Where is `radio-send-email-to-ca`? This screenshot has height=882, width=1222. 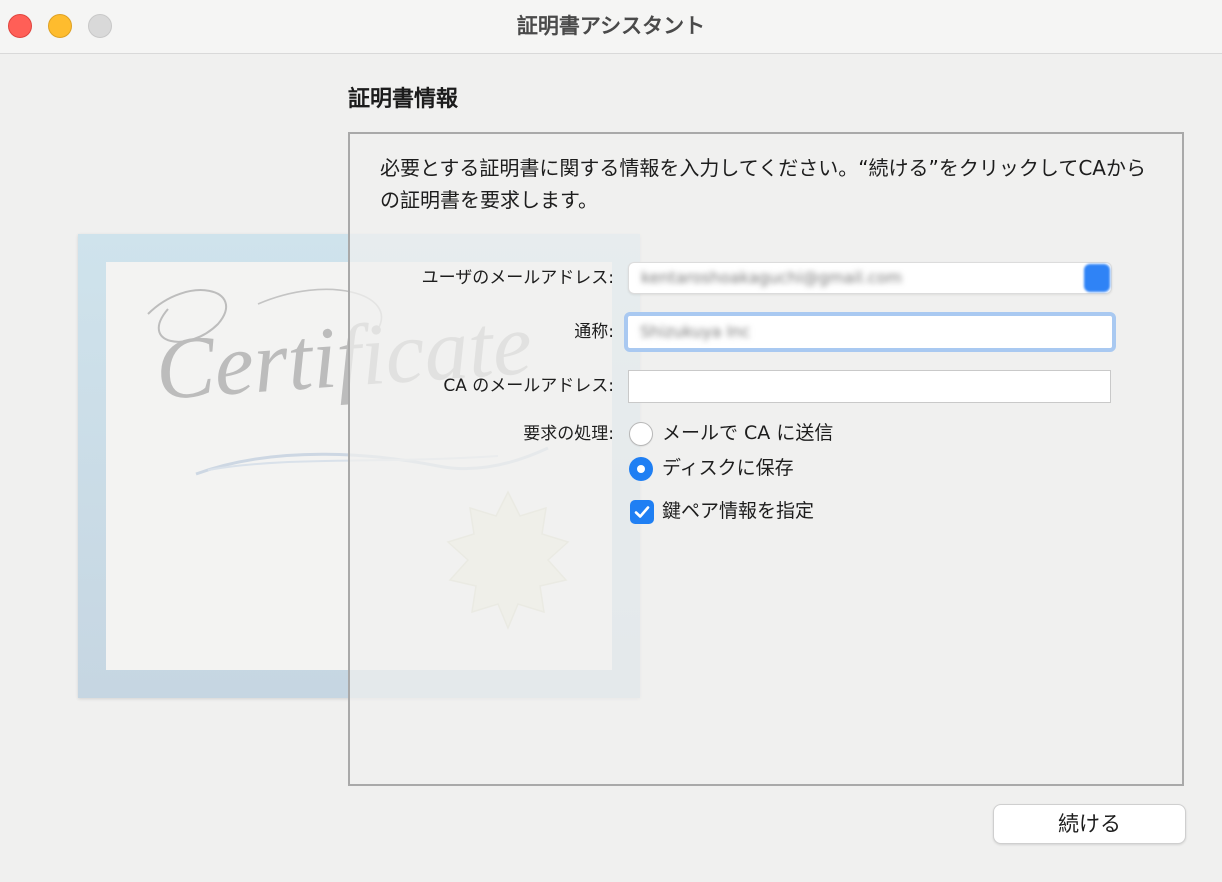
radio-send-email-to-ca is located at coordinates (641, 434).